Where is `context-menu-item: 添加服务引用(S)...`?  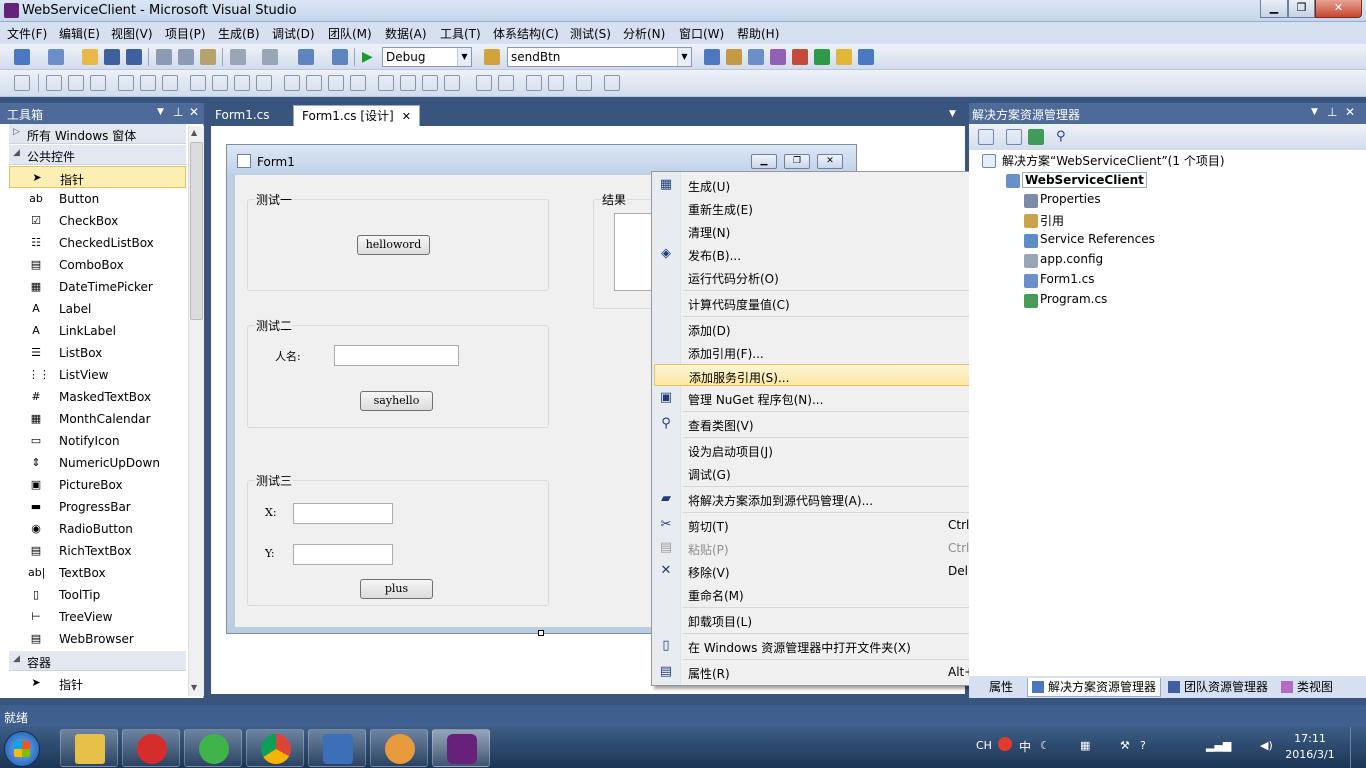 context-menu-item: 添加服务引用(S)... is located at coordinates (837, 375).